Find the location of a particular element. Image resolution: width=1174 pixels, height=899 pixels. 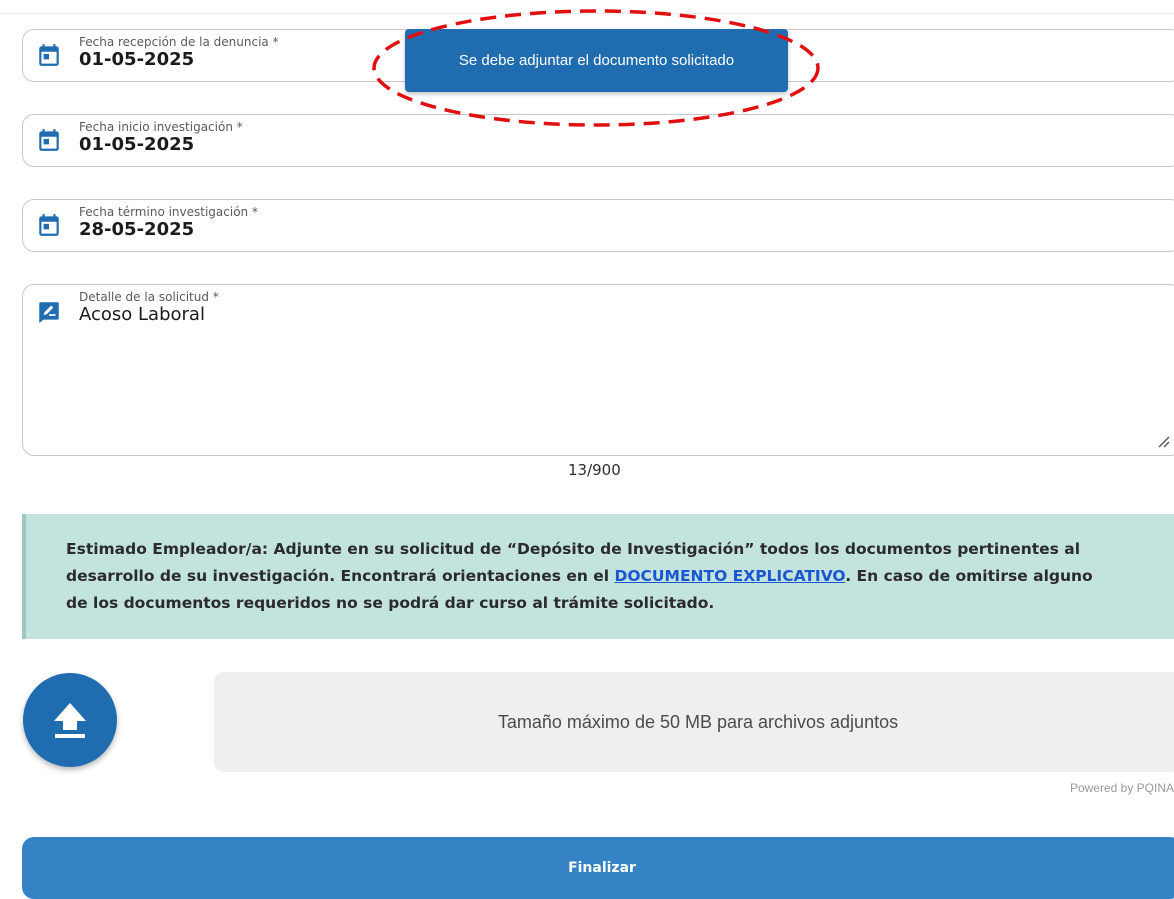

resize-handle-icon is located at coordinates (1163, 441).